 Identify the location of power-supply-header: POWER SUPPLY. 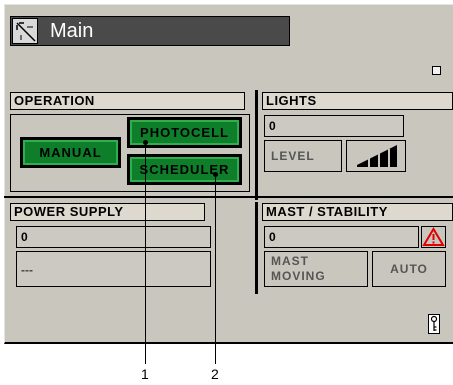
(107, 212).